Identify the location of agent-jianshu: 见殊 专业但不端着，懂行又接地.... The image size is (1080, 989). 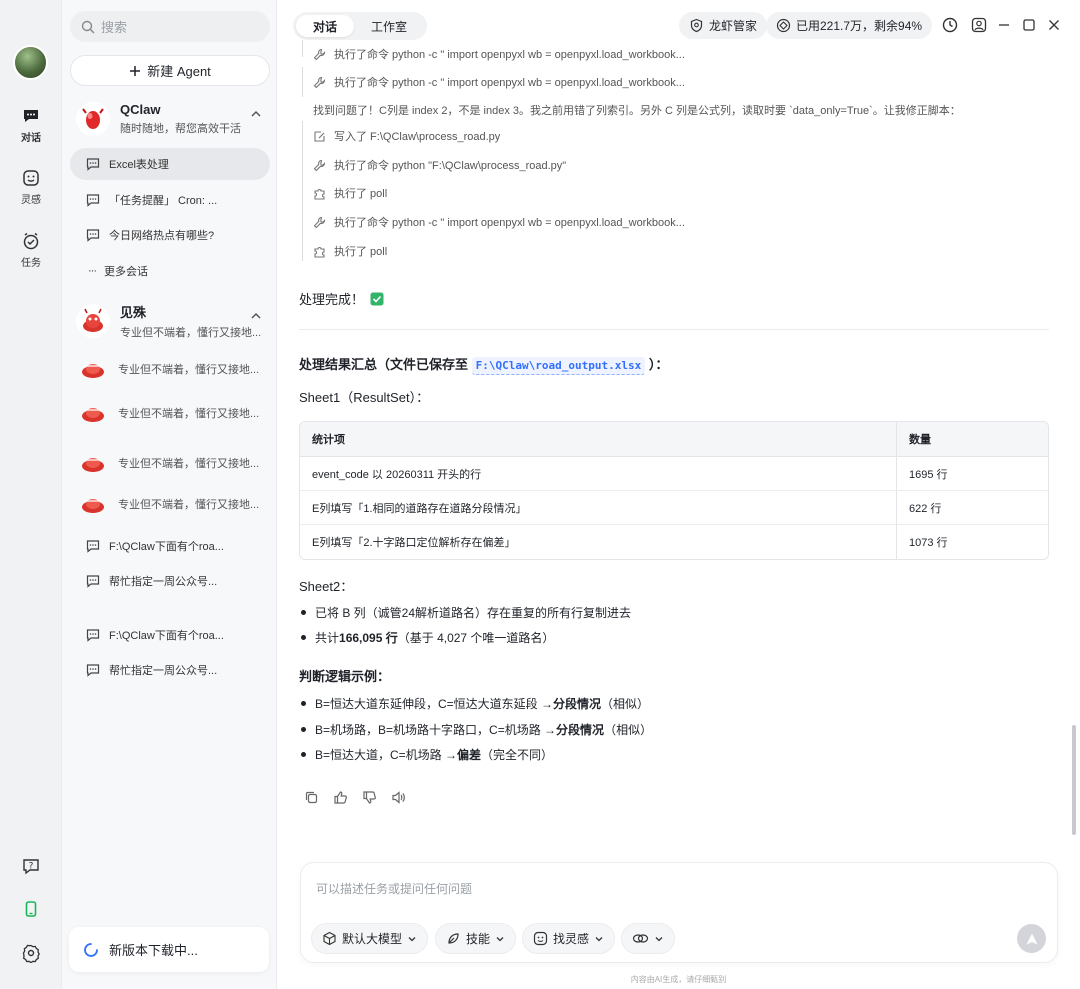
(170, 321).